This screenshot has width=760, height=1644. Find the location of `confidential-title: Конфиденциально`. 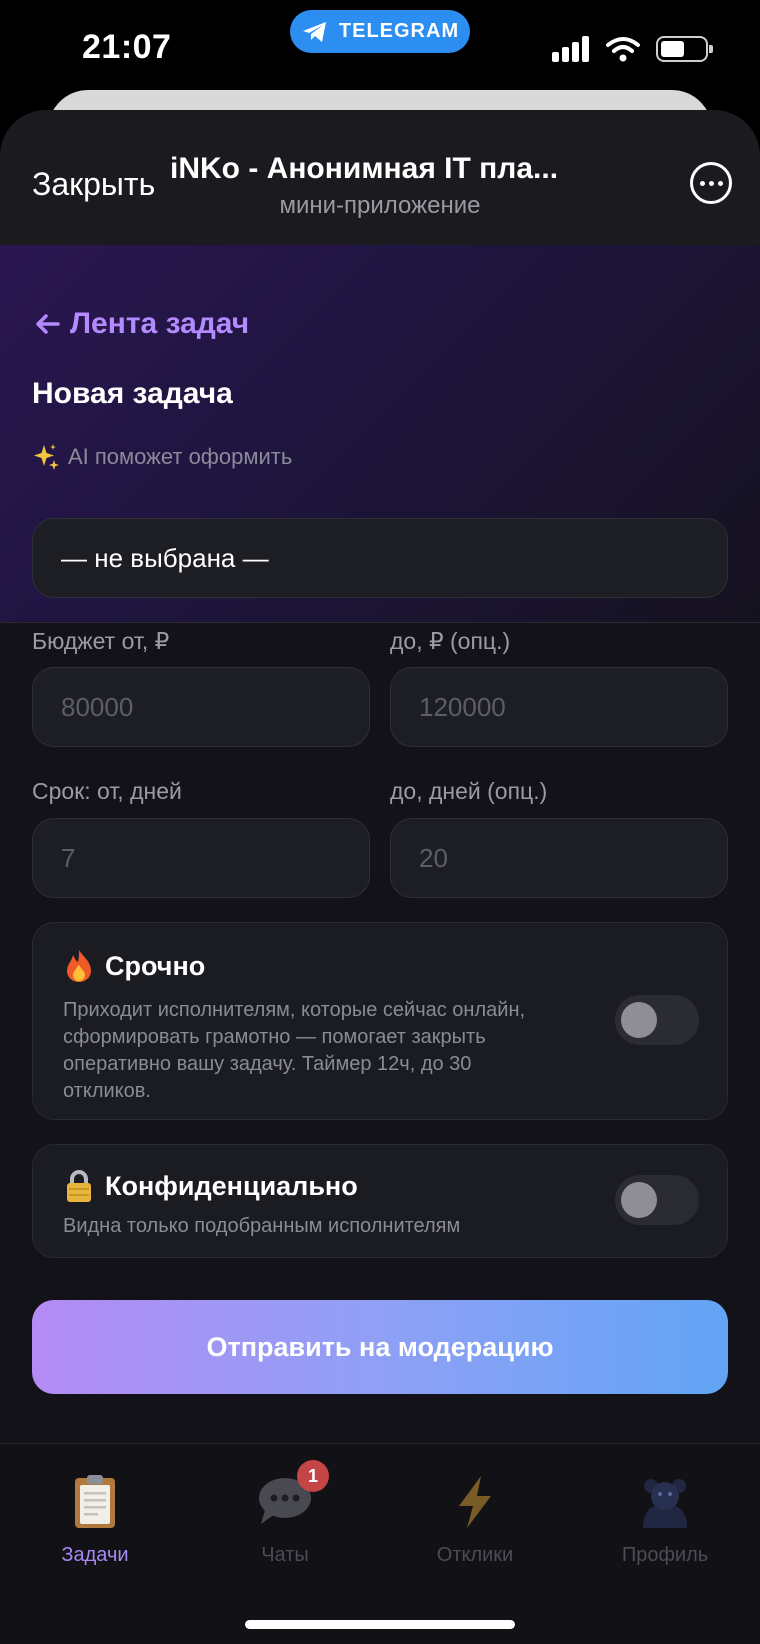

confidential-title: Конфиденциально is located at coordinates (210, 1186).